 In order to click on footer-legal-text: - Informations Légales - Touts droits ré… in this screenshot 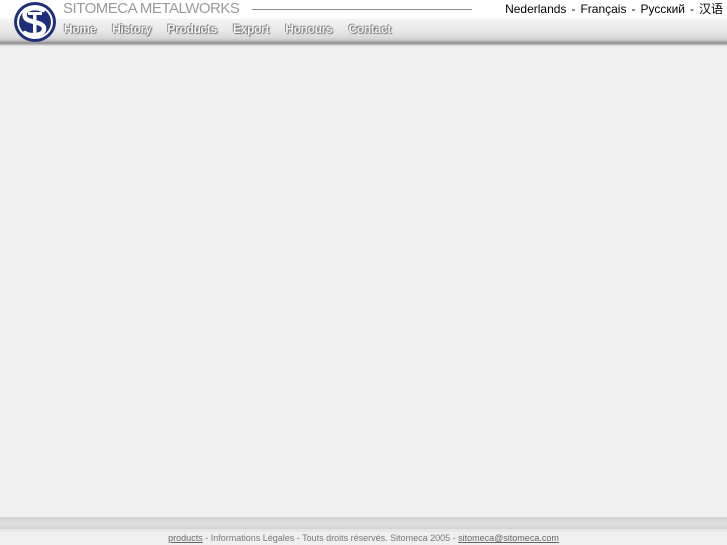, I will do `click(330, 538)`.